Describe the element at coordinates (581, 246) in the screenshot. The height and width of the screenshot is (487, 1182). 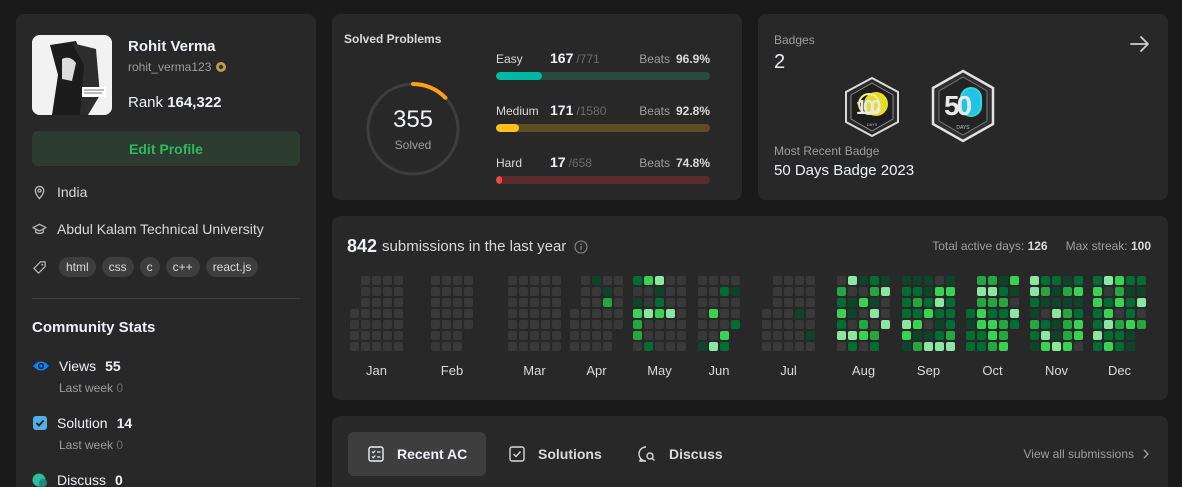
I see `info-icon` at that location.